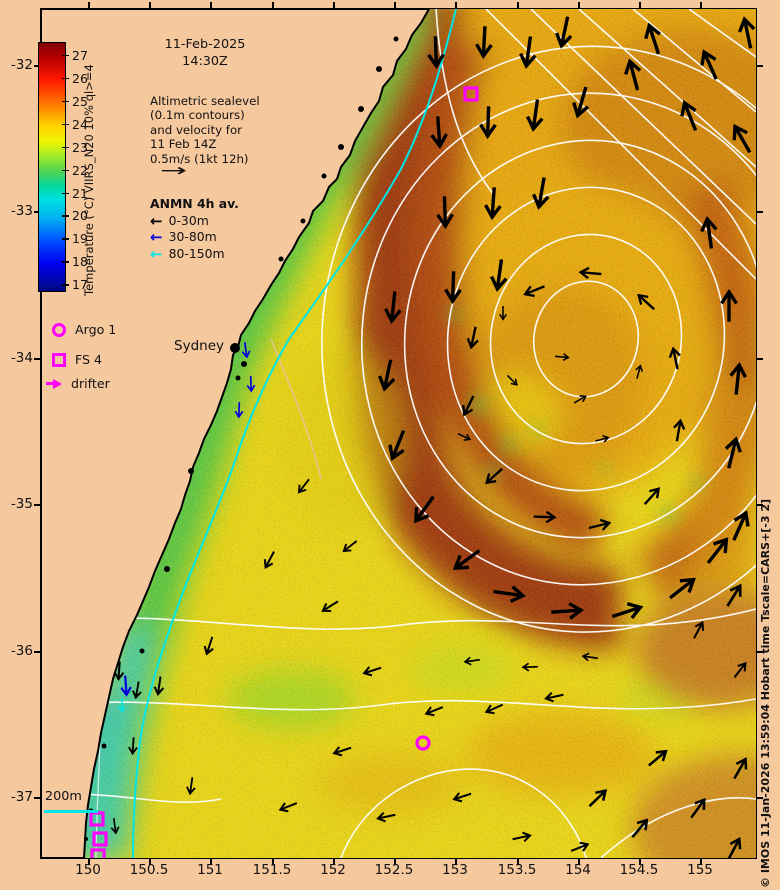  What do you see at coordinates (21, 504) in the screenshot?
I see `lat-tick-label: -35` at bounding box center [21, 504].